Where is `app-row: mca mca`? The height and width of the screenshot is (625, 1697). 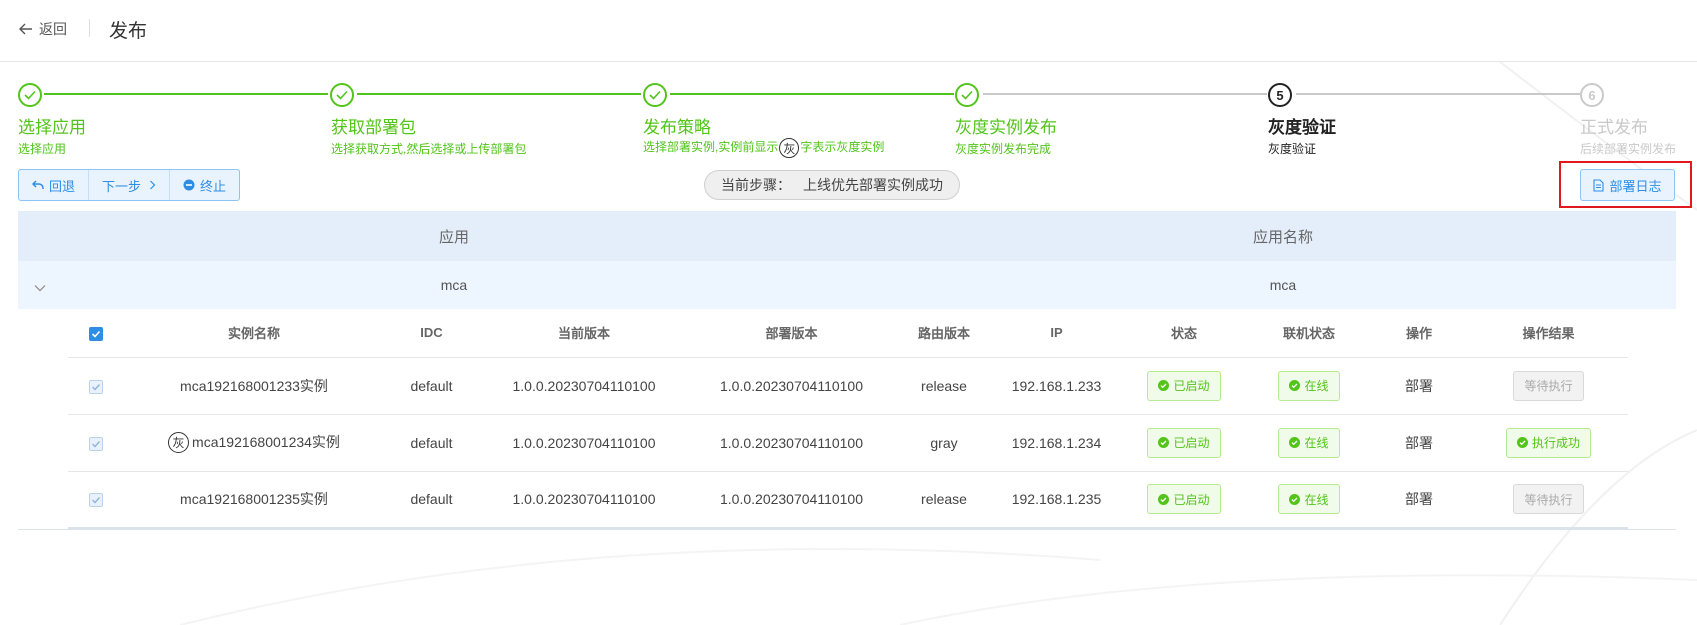
app-row: mca mca is located at coordinates (847, 285).